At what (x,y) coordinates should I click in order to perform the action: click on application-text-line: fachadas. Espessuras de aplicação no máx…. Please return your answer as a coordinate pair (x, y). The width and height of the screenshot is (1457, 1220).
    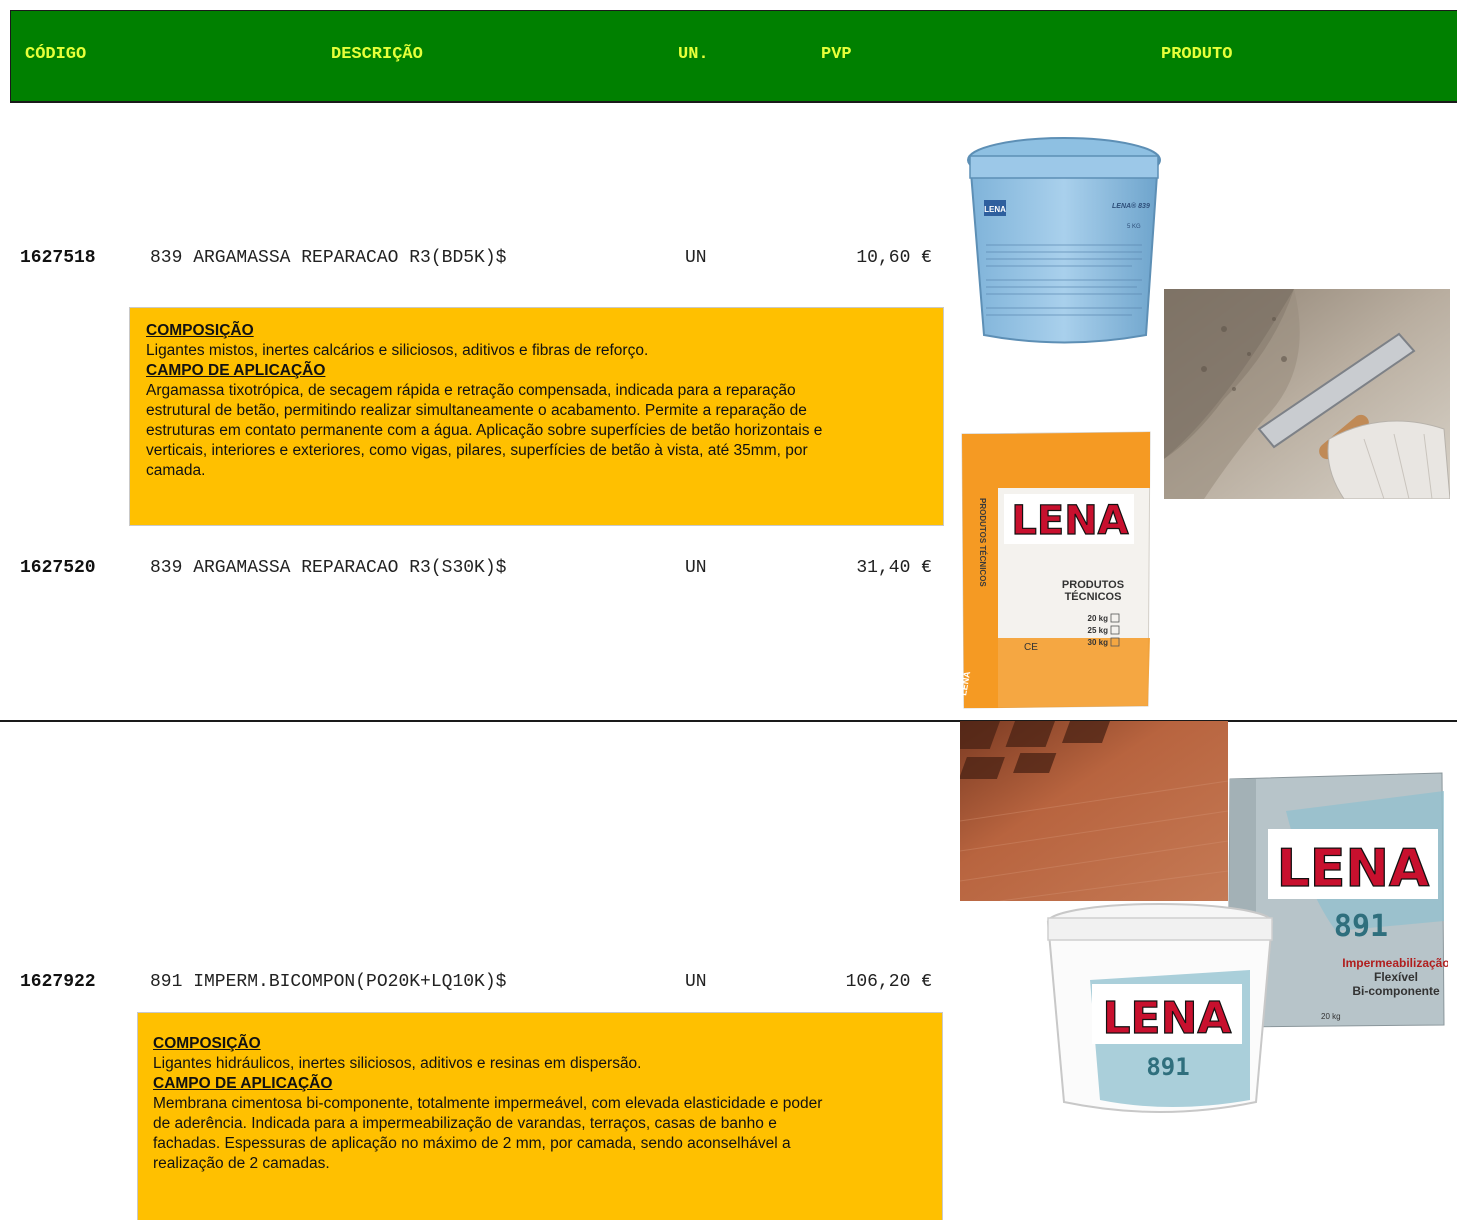
    Looking at the image, I should click on (472, 1143).